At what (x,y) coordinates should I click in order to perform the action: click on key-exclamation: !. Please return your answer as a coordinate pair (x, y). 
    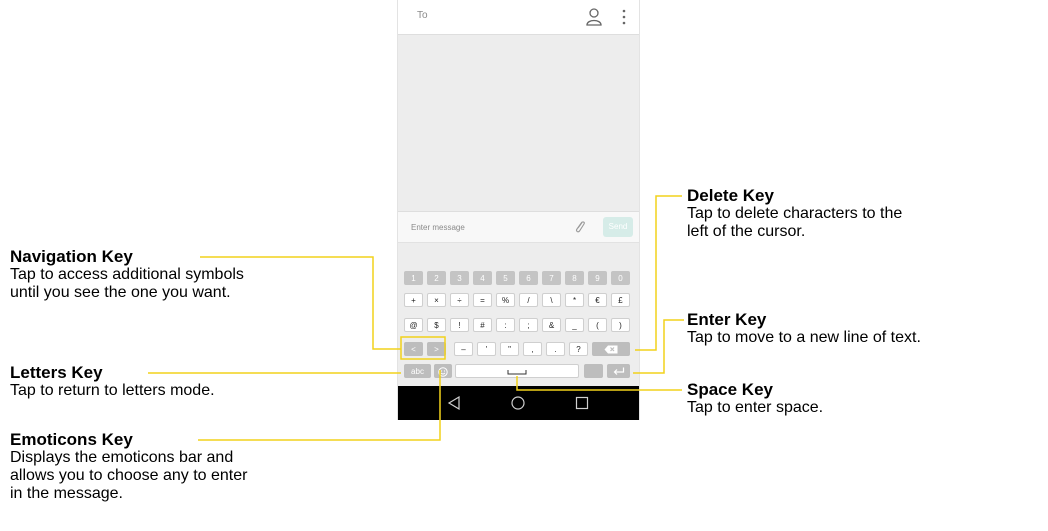
    Looking at the image, I should click on (459, 325).